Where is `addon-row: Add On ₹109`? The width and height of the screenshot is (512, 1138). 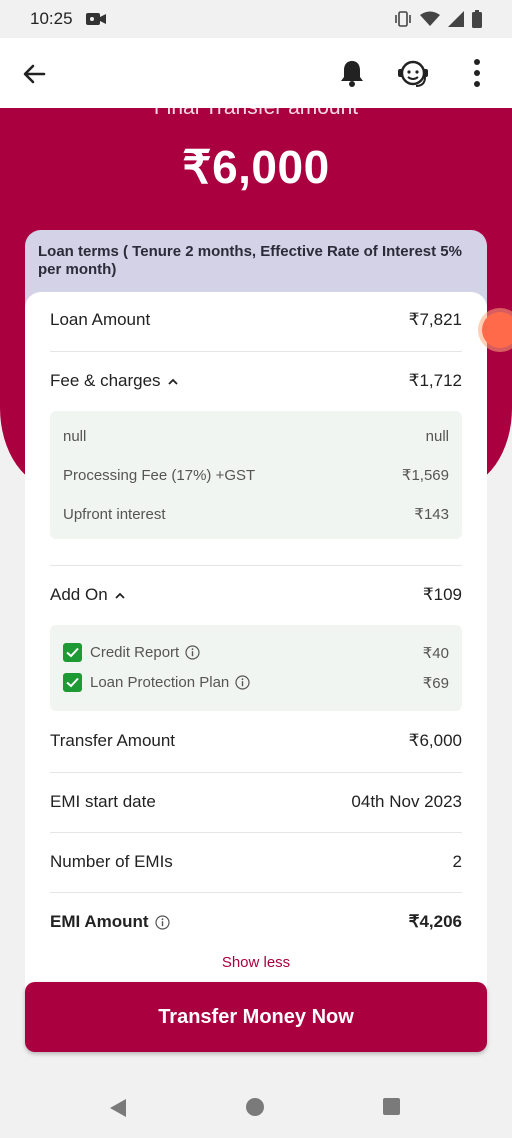
addon-row: Add On ₹109 is located at coordinates (256, 595).